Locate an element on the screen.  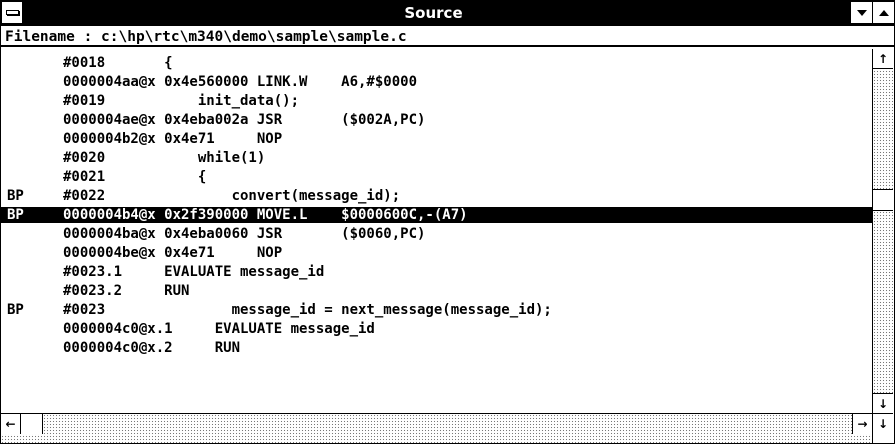
source-line: #0021 { is located at coordinates (436, 177).